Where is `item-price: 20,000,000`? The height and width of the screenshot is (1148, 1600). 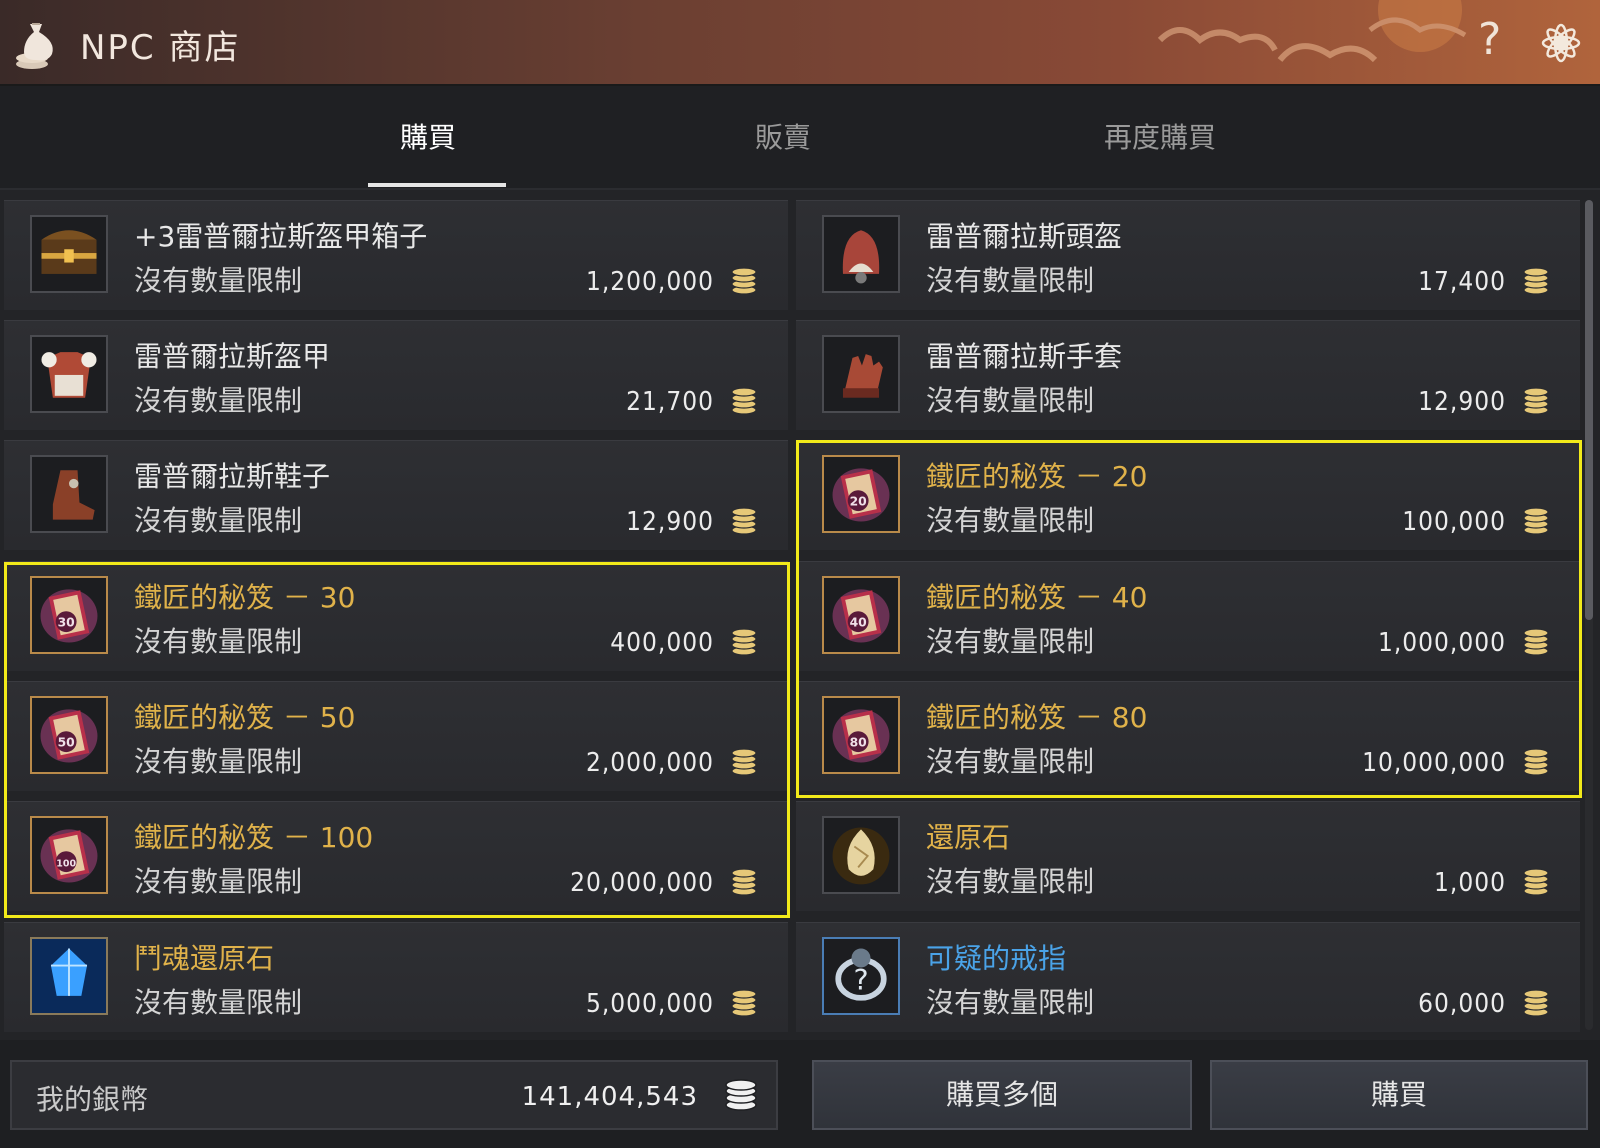 item-price: 20,000,000 is located at coordinates (642, 883).